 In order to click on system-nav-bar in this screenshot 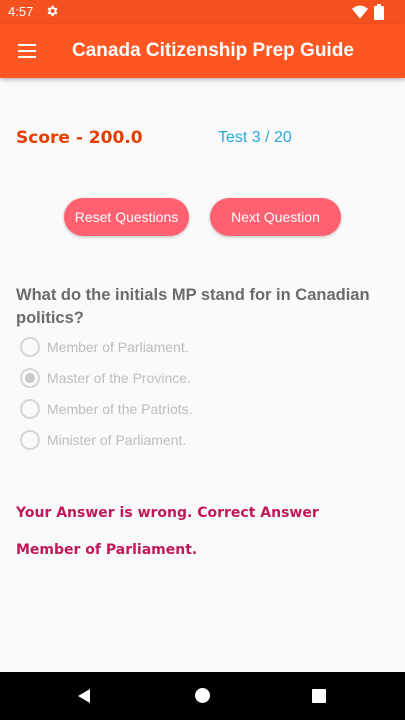, I will do `click(202, 696)`.